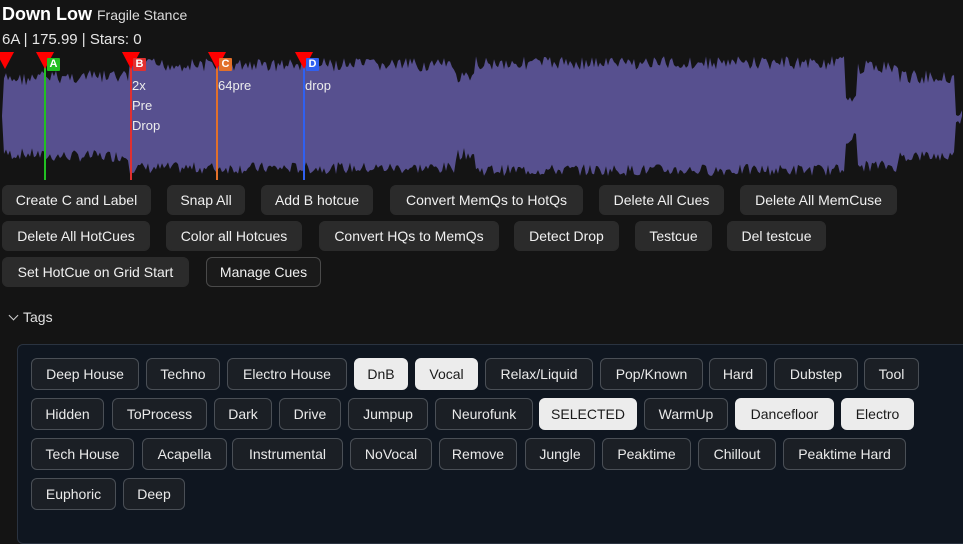 This screenshot has width=963, height=544. I want to click on manage-cues-button: Manage Cues, so click(263, 272).